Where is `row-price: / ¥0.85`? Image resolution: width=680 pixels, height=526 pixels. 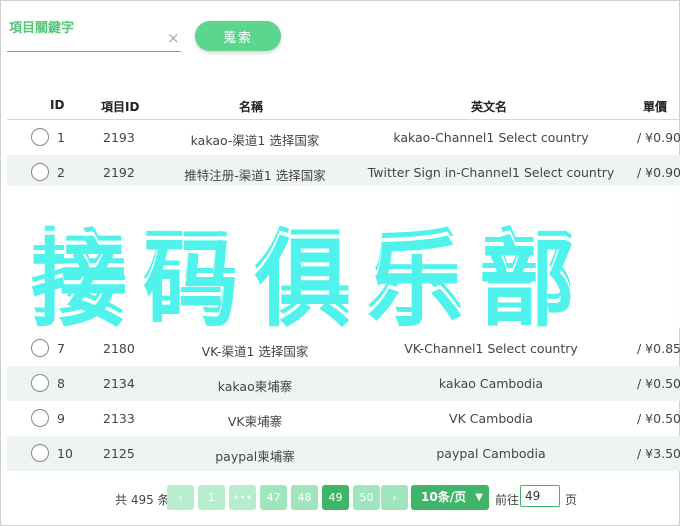
row-price: / ¥0.85 is located at coordinates (658, 348).